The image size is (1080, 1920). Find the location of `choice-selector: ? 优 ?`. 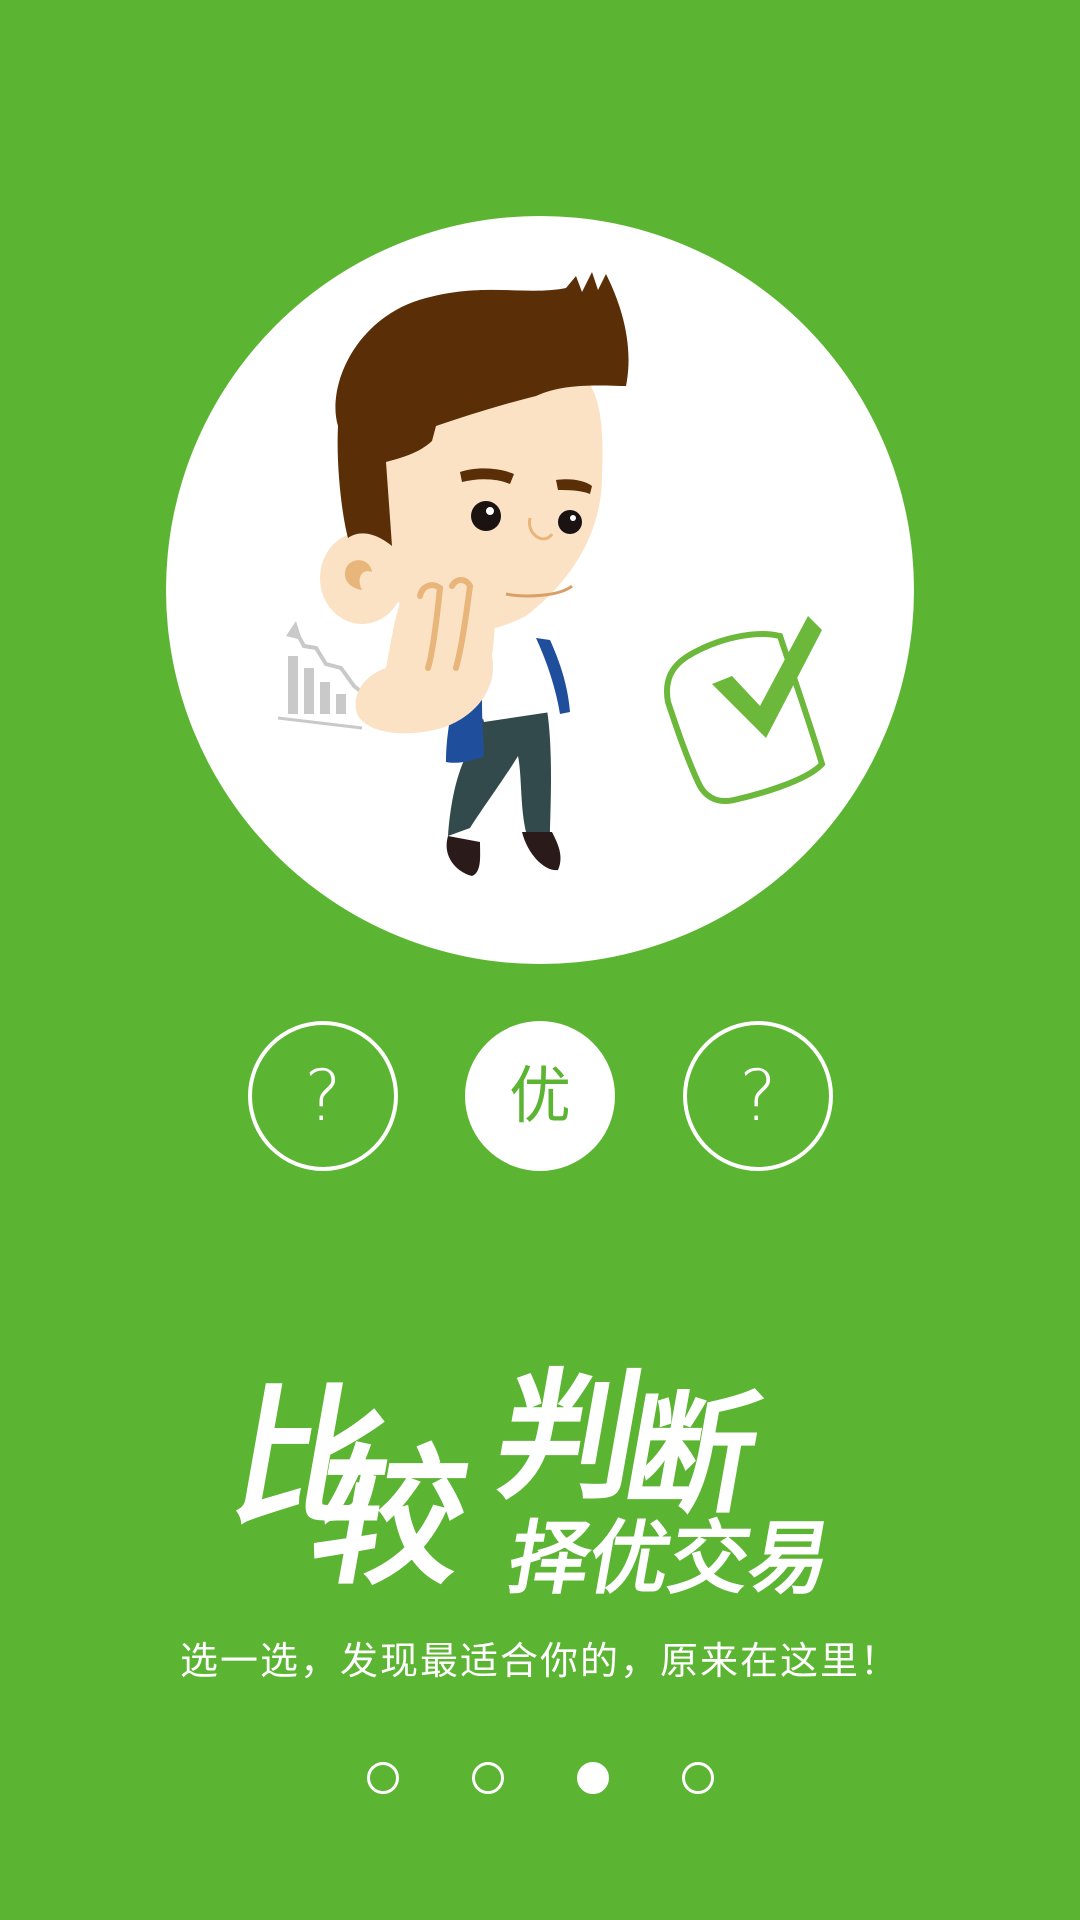

choice-selector: ? 优 ? is located at coordinates (540, 1096).